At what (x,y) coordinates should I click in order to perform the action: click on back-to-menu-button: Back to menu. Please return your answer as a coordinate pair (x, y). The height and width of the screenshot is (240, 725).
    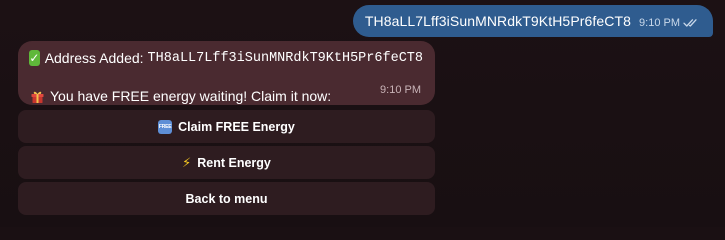
    Looking at the image, I should click on (226, 198).